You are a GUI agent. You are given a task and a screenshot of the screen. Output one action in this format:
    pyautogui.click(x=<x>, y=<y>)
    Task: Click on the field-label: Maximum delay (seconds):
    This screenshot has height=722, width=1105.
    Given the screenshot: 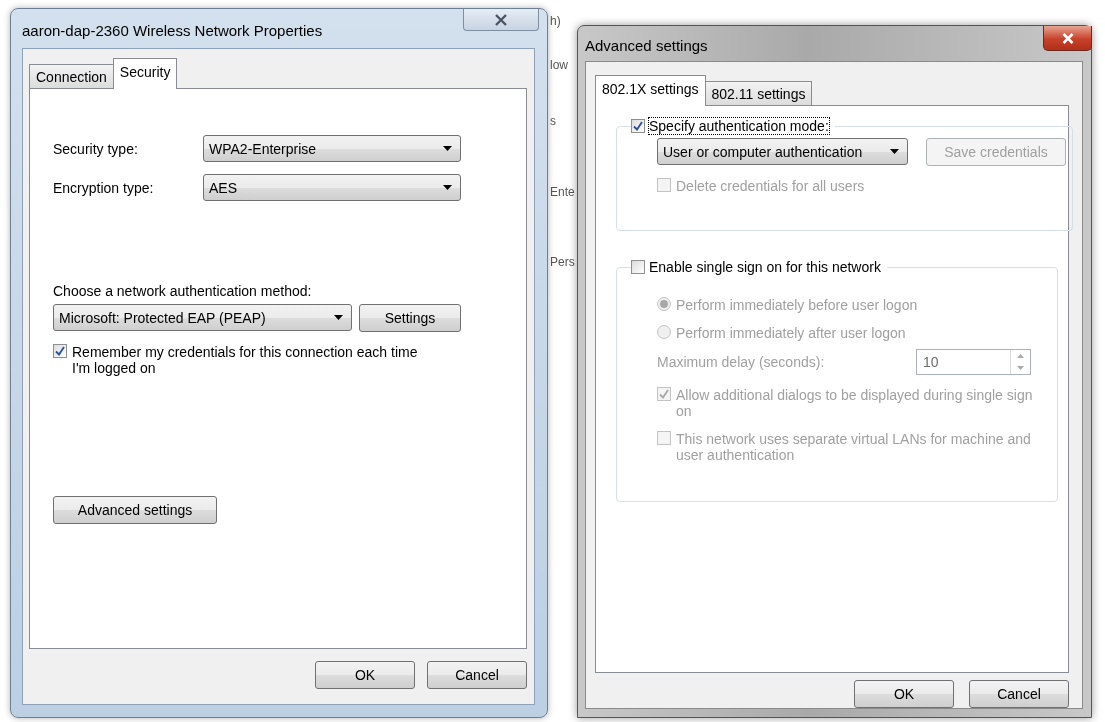 What is the action you would take?
    pyautogui.click(x=741, y=362)
    